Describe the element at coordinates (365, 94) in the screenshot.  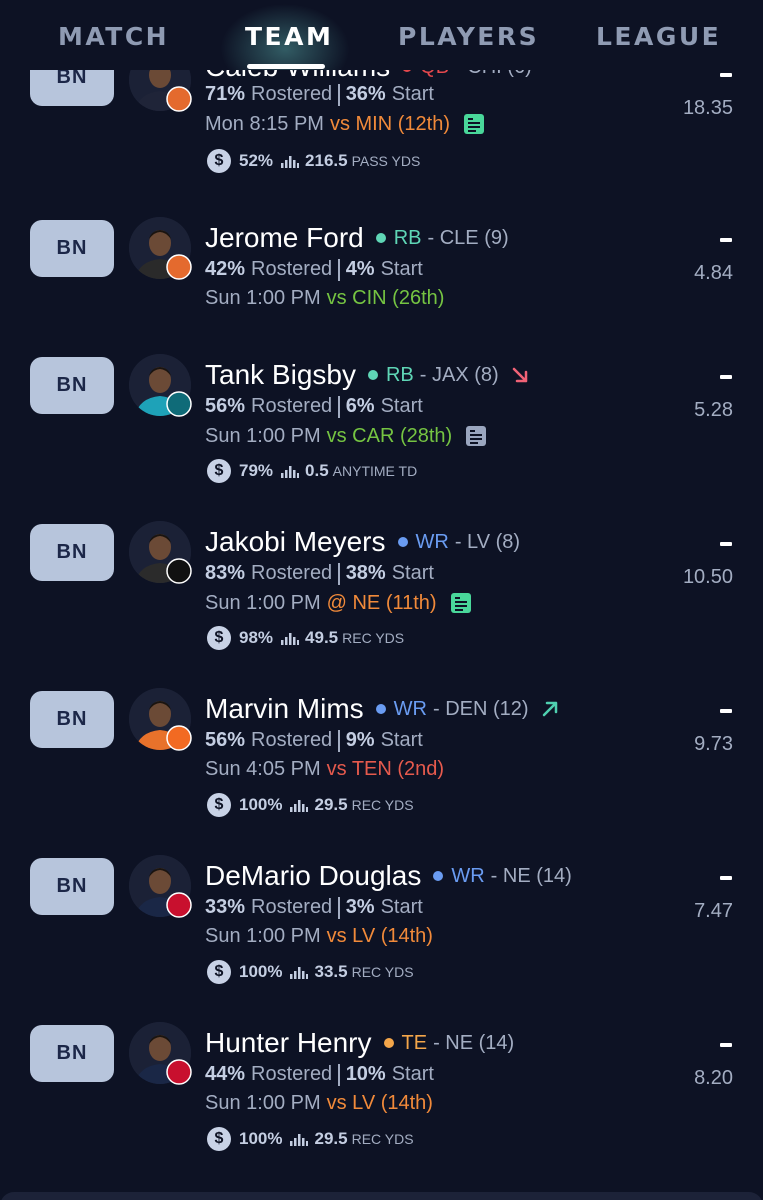
I see `start-percent: 36%` at that location.